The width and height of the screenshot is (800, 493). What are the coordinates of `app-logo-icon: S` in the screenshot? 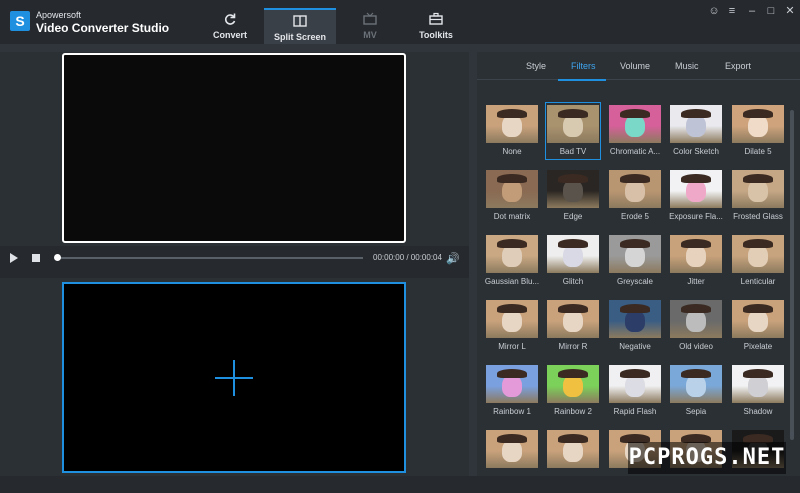 It's located at (20, 21).